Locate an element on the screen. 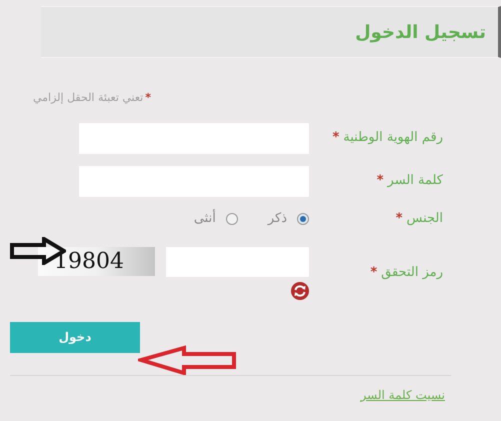 Image resolution: width=501 pixels, height=421 pixels. field-label: رقم الهوية الوطنية is located at coordinates (393, 138).